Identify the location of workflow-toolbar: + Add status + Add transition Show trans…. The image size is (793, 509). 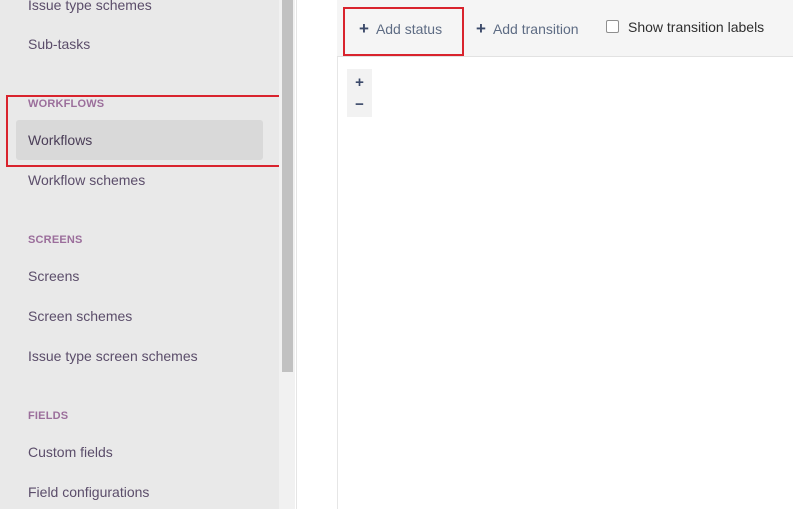
(565, 28).